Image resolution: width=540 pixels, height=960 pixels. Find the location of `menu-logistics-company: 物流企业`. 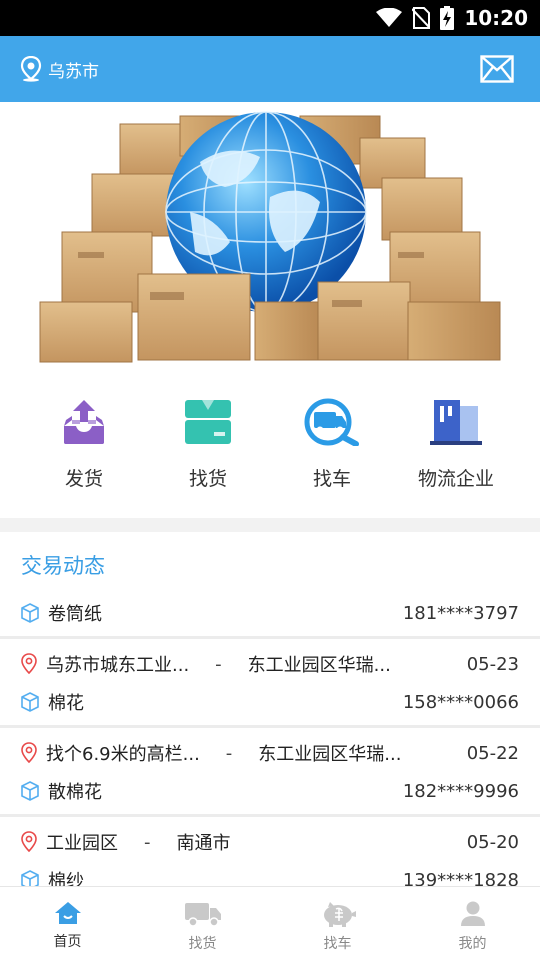

menu-logistics-company: 物流企业 is located at coordinates (456, 444).